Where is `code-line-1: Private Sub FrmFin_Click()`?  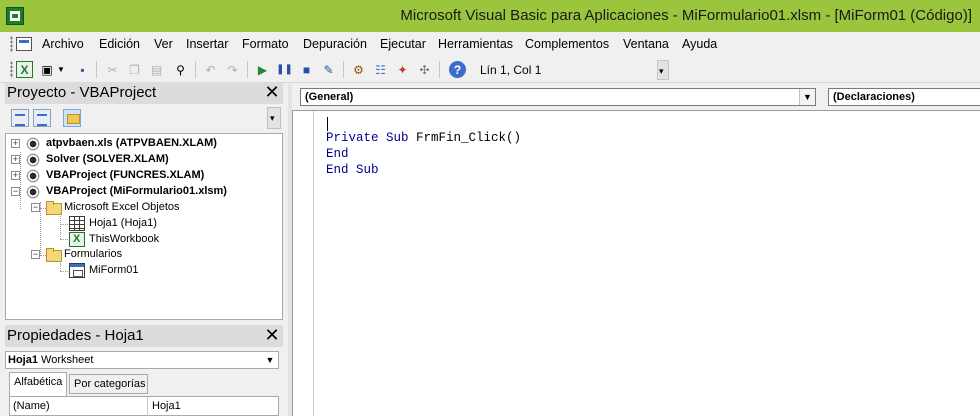
code-line-1: Private Sub FrmFin_Click() is located at coordinates (423, 138).